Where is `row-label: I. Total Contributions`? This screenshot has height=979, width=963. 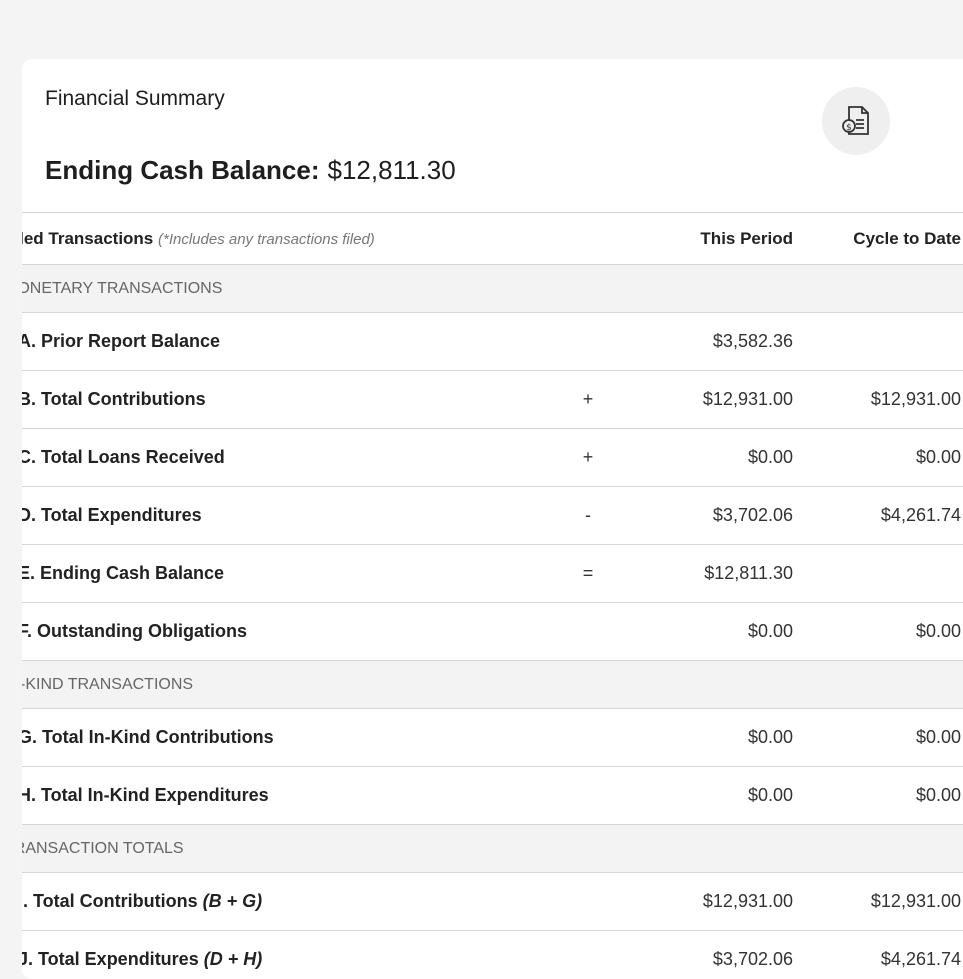
row-label: I. Total Contributions is located at coordinates (110, 901).